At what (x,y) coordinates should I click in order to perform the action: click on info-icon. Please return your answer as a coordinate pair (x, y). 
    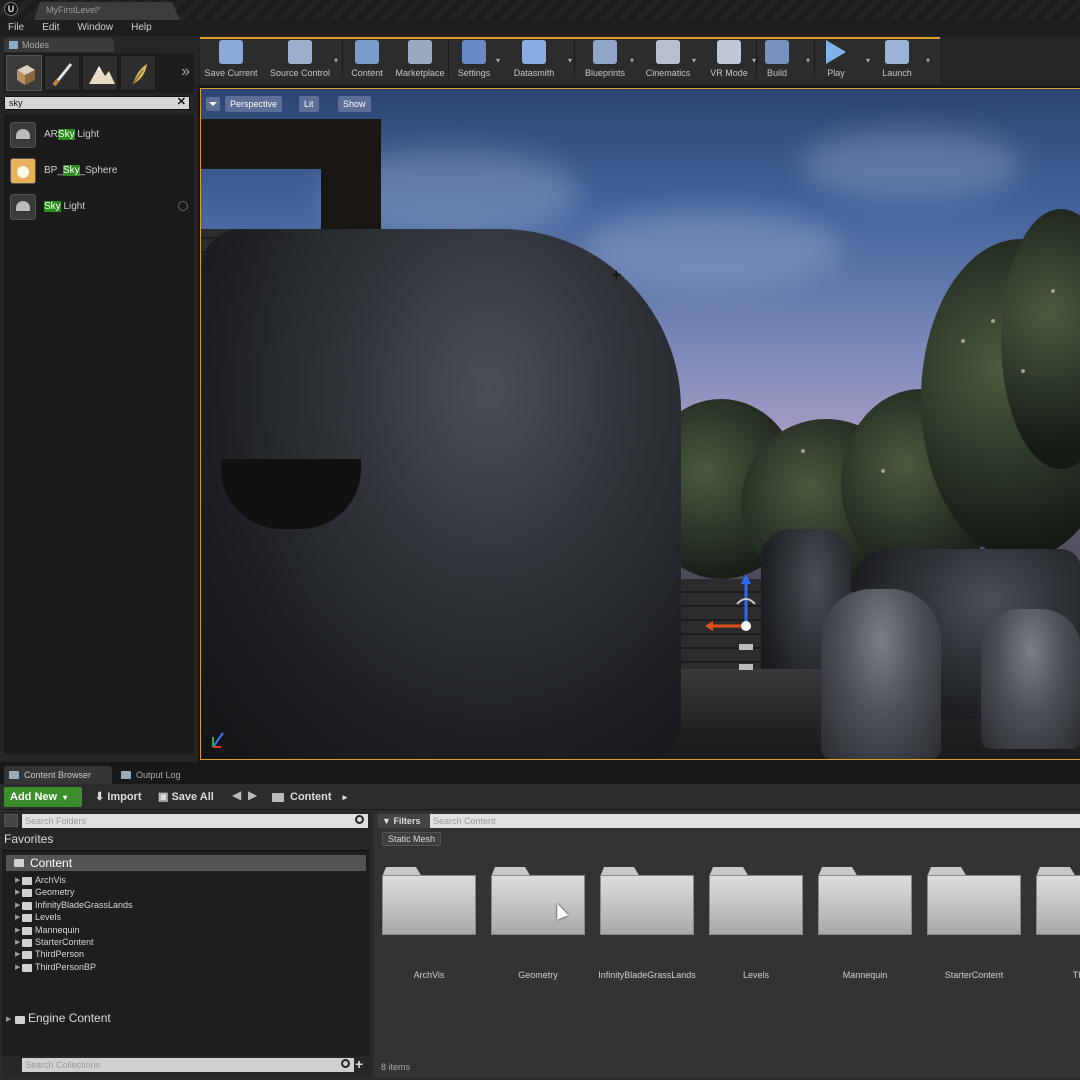
    Looking at the image, I should click on (183, 206).